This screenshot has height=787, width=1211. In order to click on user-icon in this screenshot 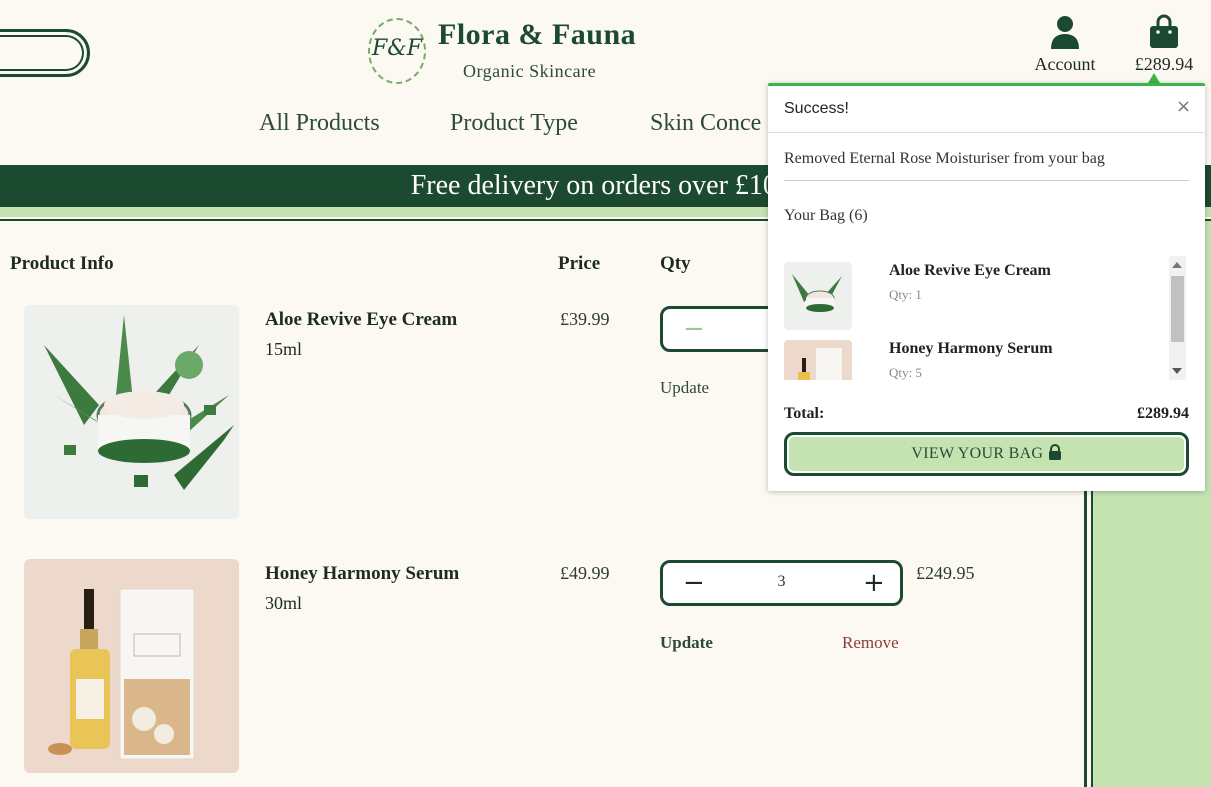, I will do `click(1065, 32)`.